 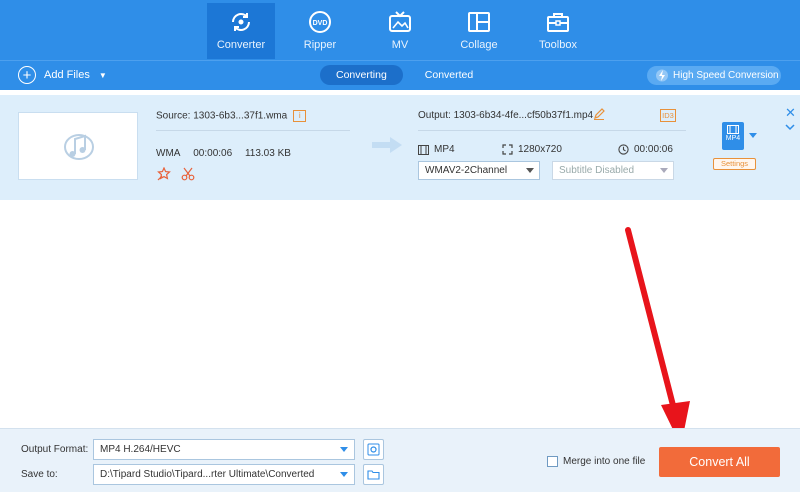 I want to click on dvd-icon: DVD, so click(x=320, y=22).